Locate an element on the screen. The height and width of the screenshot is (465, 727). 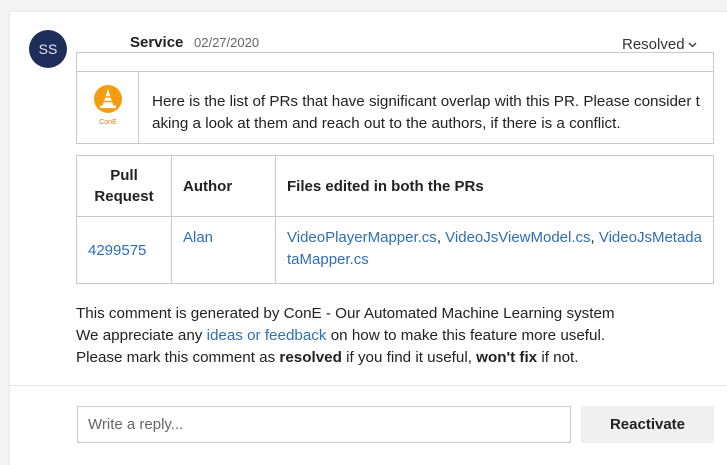
pr-link: 4299575 is located at coordinates (117, 250).